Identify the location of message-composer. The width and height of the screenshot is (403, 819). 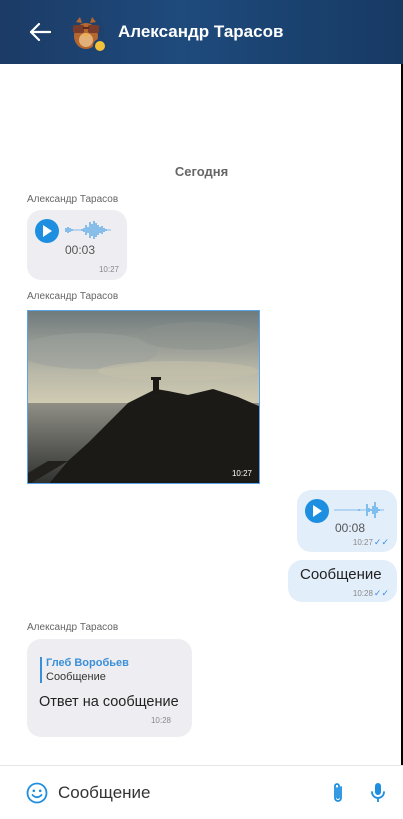
(201, 792).